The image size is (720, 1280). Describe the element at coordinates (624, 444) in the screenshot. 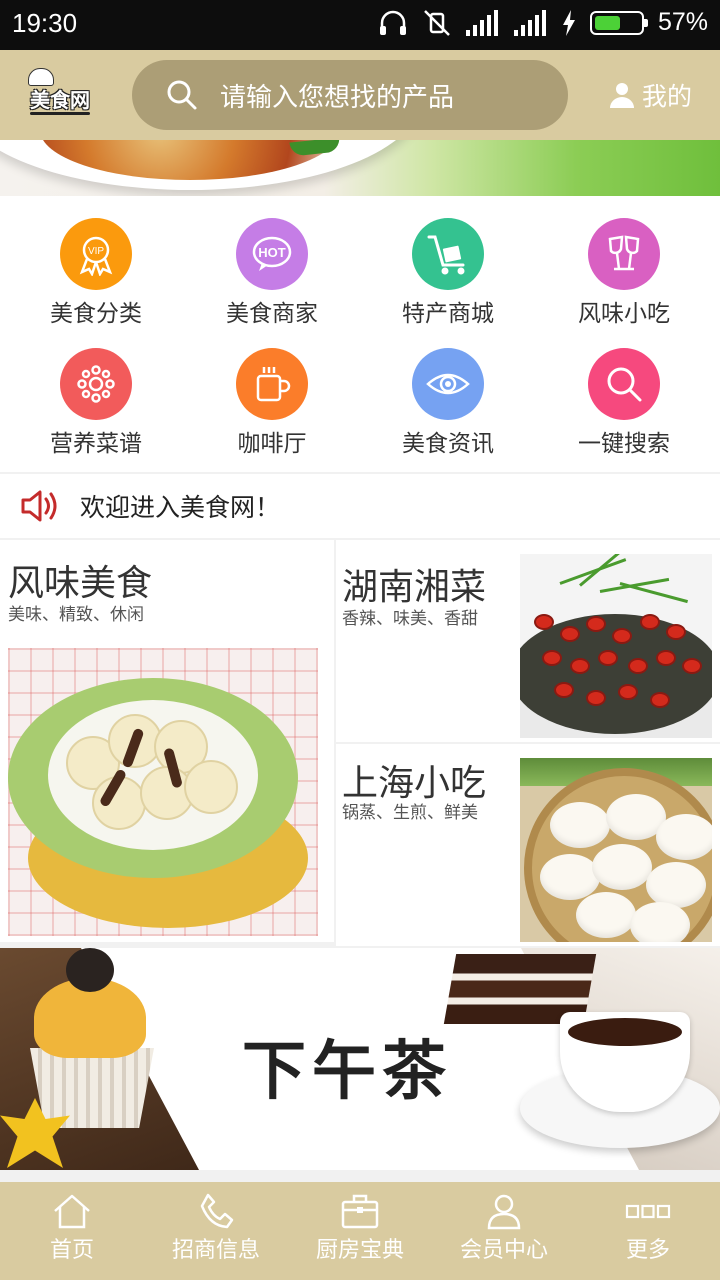

I see `category-label: 一键搜索` at that location.